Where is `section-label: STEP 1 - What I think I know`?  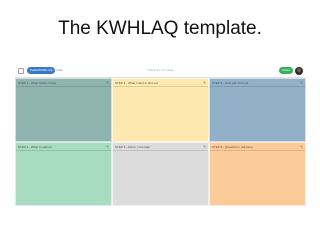 section-label: STEP 1 - What I think I know is located at coordinates (37, 82).